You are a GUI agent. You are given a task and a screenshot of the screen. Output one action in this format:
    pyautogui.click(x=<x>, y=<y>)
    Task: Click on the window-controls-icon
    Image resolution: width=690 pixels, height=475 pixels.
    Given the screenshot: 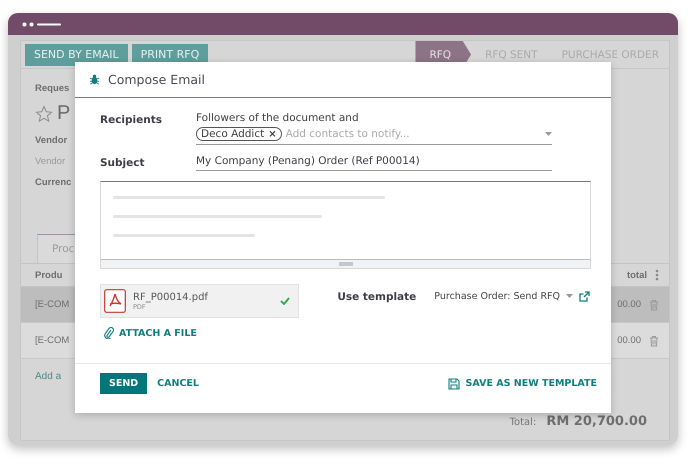 What is the action you would take?
    pyautogui.click(x=42, y=24)
    